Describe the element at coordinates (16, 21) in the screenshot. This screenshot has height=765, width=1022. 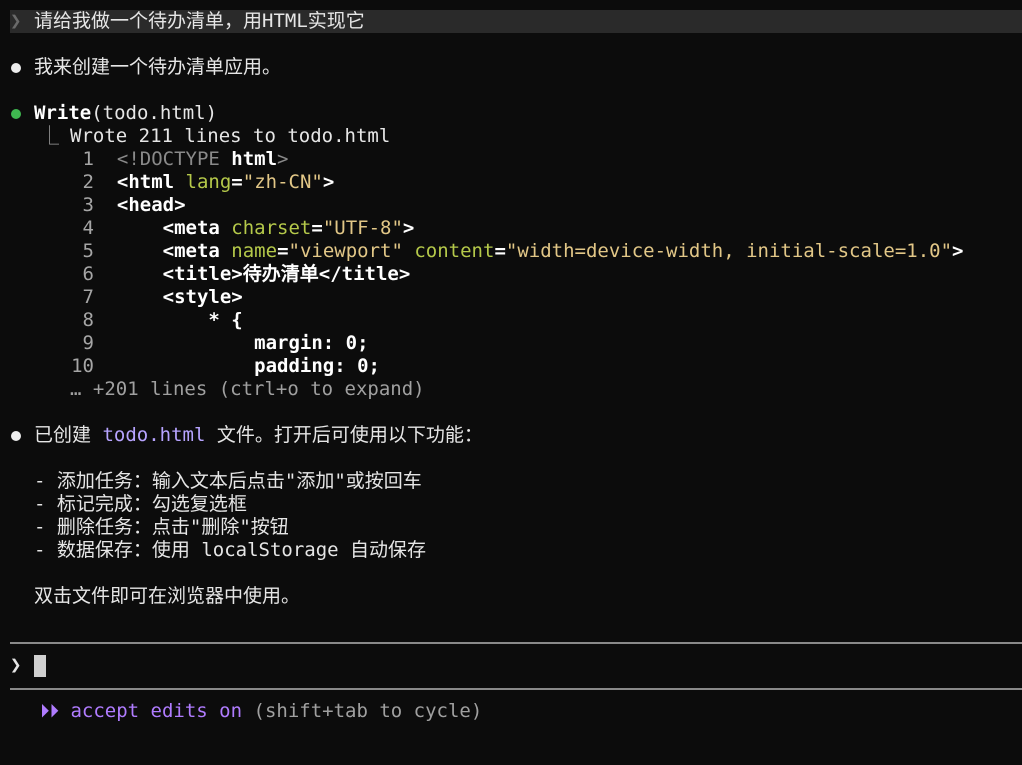
I see `prompt-caret-icon: ❯` at that location.